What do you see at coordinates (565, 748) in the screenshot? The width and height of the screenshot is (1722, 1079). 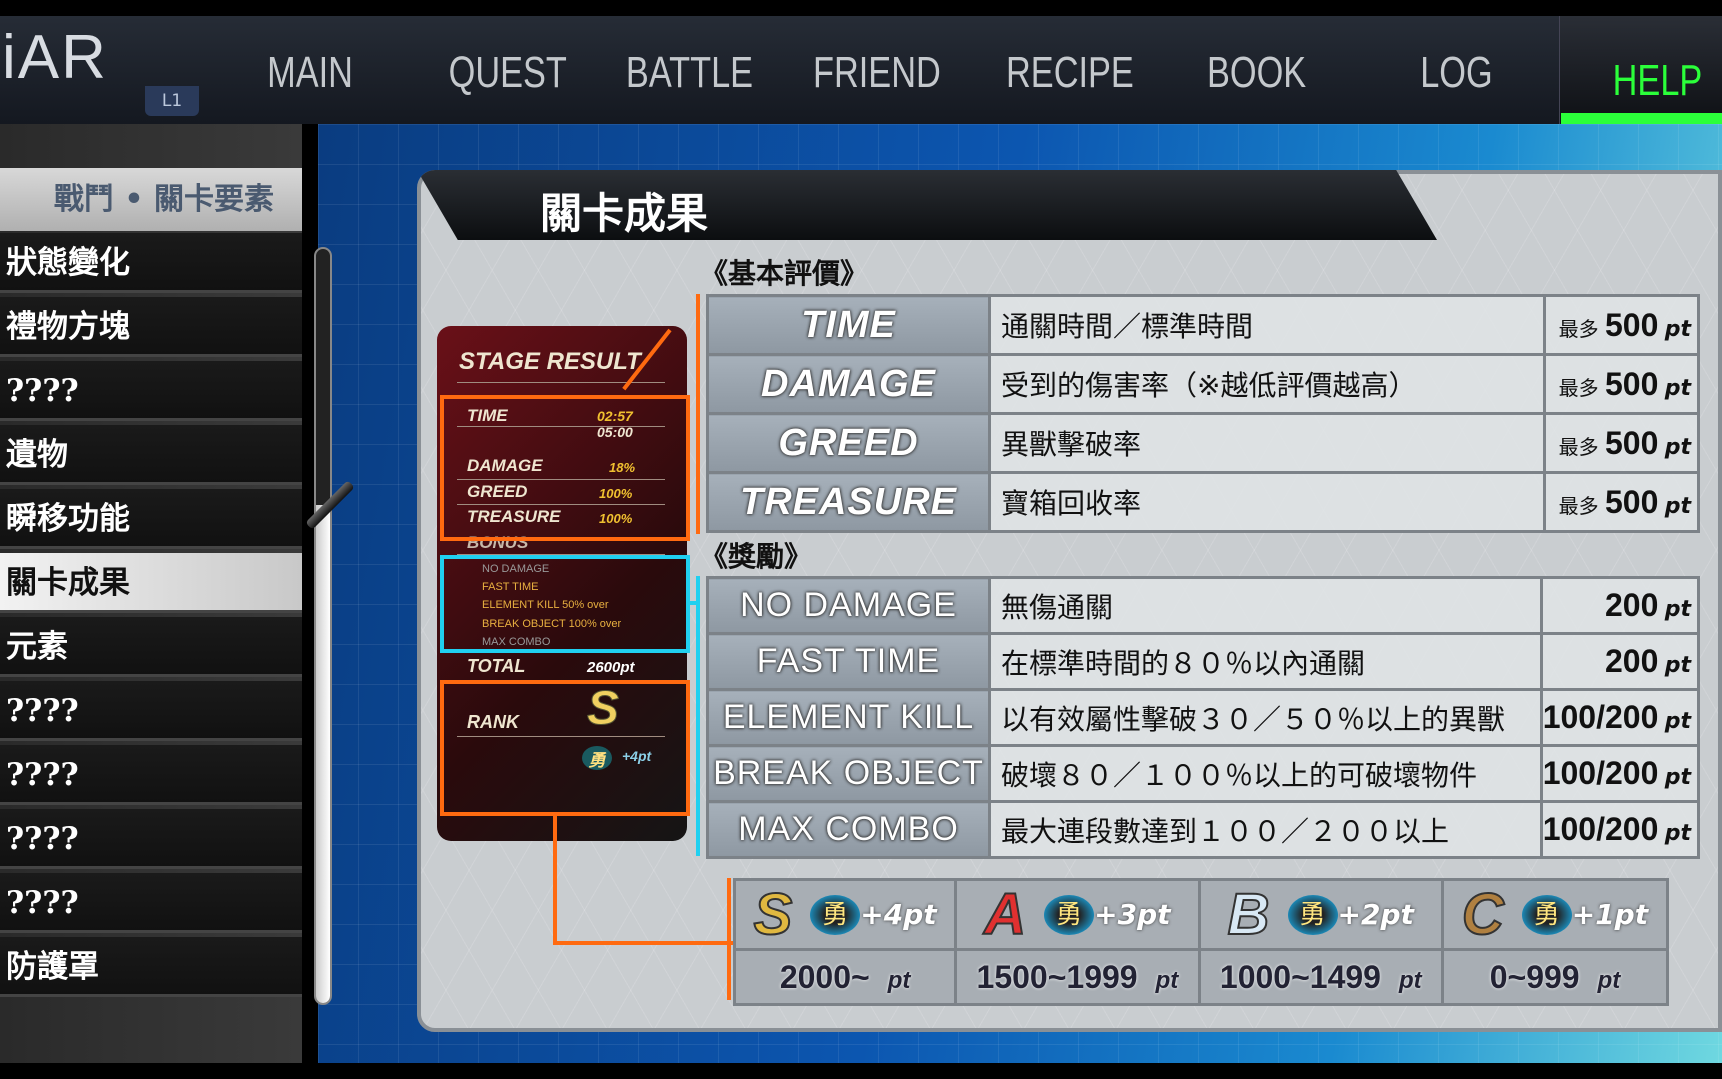 I see `highlight-rank` at bounding box center [565, 748].